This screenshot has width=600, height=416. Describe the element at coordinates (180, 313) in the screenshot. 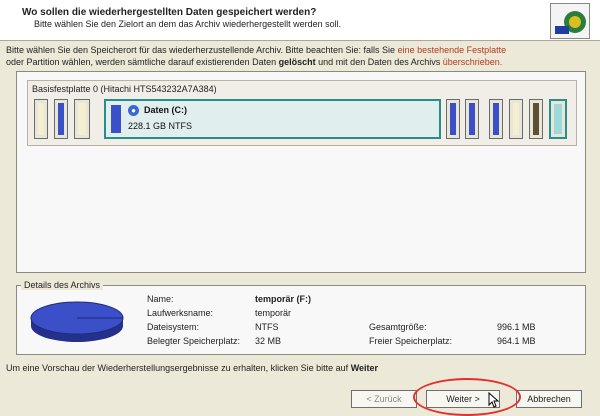

I see `drive-name-label: Laufwerksname:` at that location.